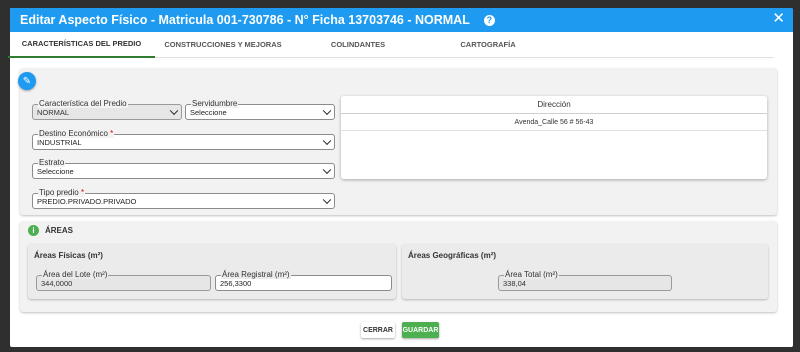 Image resolution: width=800 pixels, height=352 pixels. I want to click on servidumbre-select: Servidumbre Seleccione, so click(260, 109).